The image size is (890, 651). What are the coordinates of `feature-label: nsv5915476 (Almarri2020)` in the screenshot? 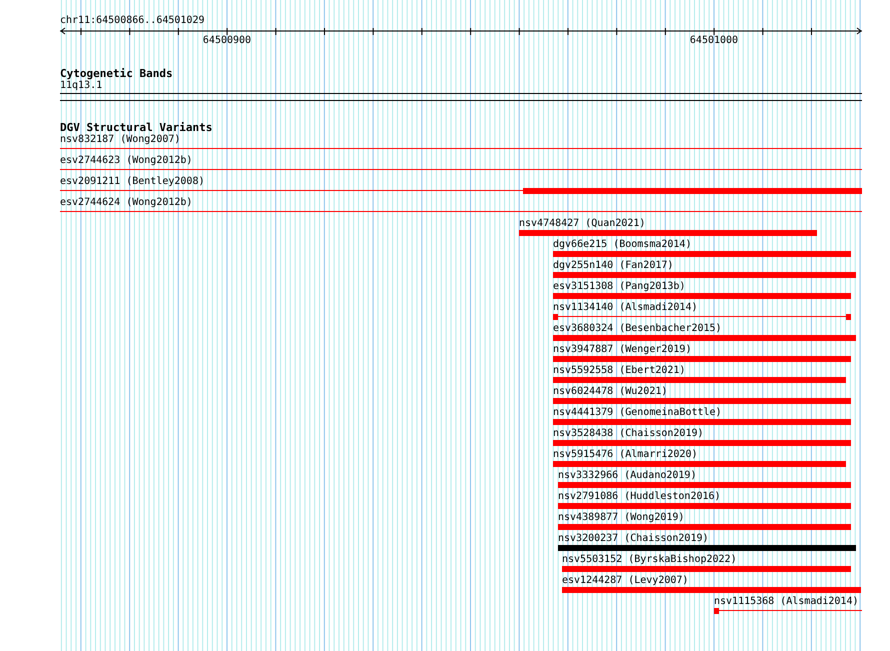 It's located at (625, 455).